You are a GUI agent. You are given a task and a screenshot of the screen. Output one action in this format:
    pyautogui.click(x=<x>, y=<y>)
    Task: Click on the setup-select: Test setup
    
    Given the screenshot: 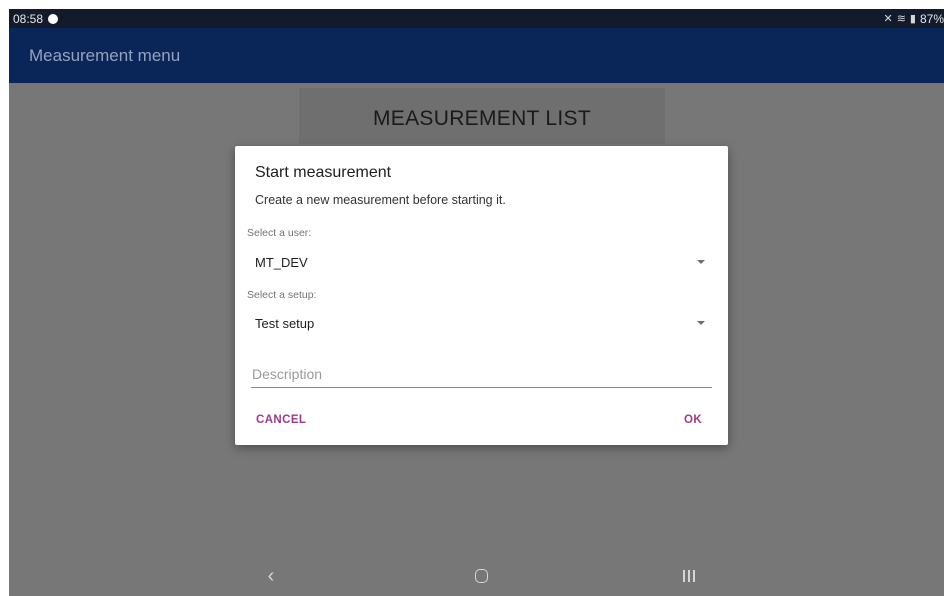 What is the action you would take?
    pyautogui.click(x=478, y=323)
    